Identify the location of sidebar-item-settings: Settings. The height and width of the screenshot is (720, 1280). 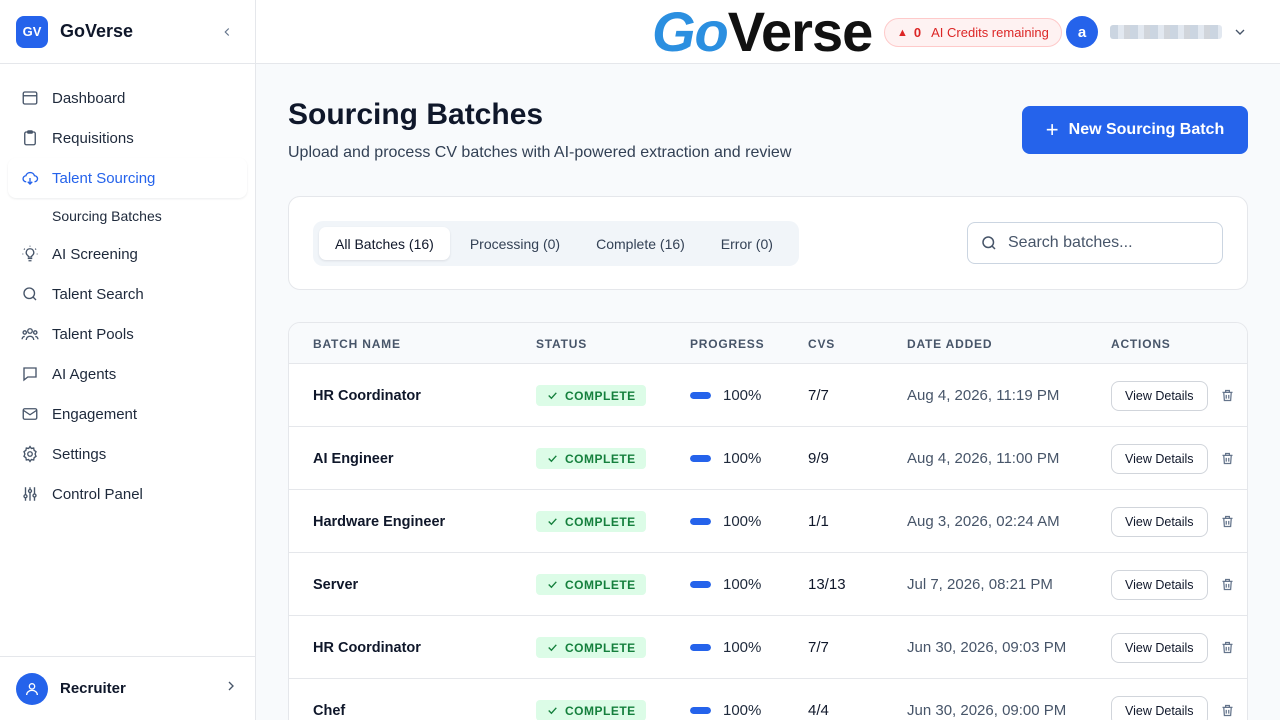
(127, 454).